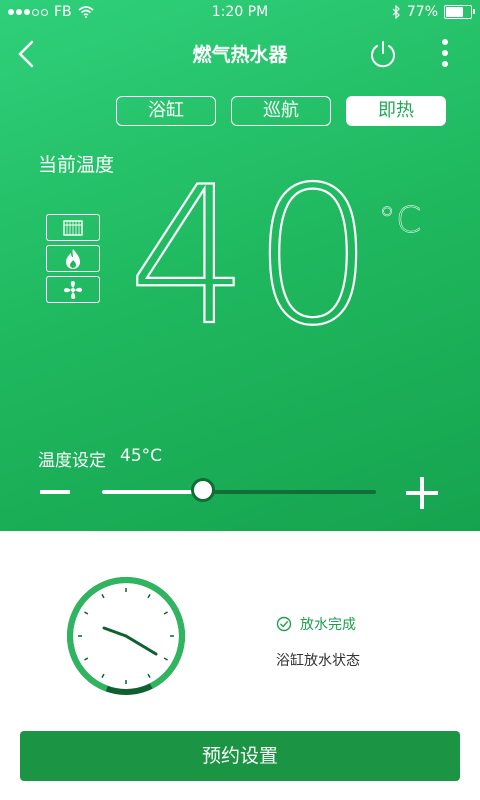  Describe the element at coordinates (422, 12) in the screenshot. I see `battery-percent: 77%` at that location.